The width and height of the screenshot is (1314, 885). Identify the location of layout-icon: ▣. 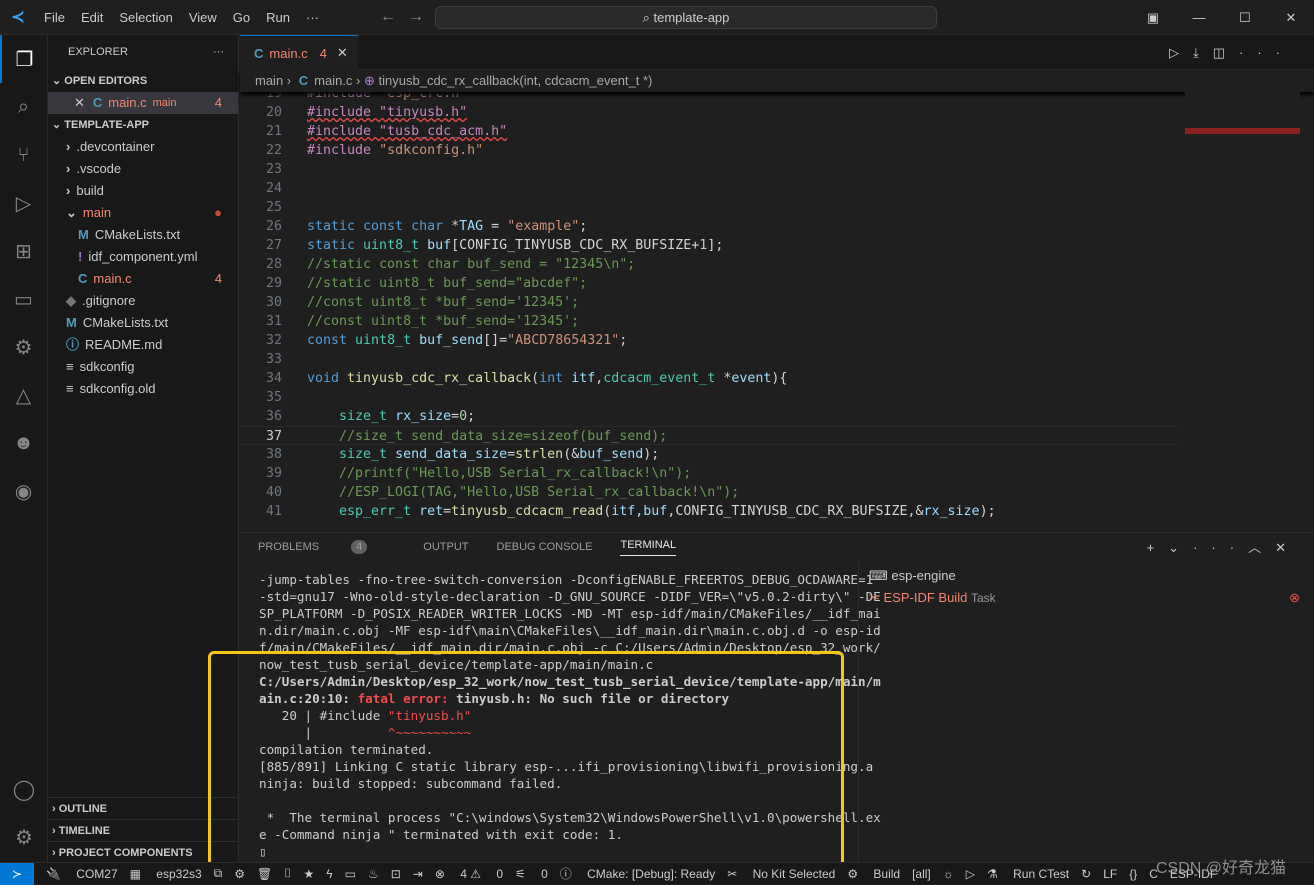
(1153, 17).